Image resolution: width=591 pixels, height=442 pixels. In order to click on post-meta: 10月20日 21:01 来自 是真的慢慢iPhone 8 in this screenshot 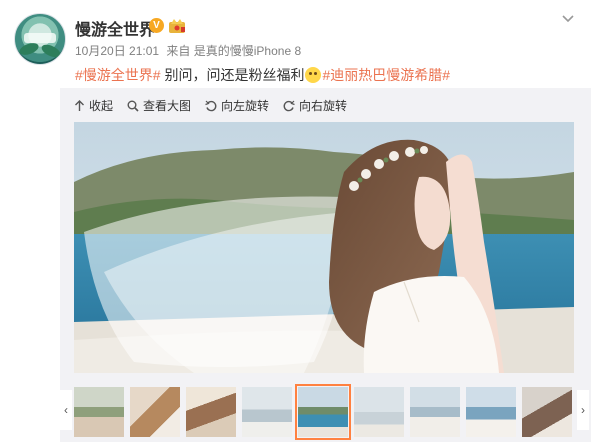, I will do `click(188, 50)`.